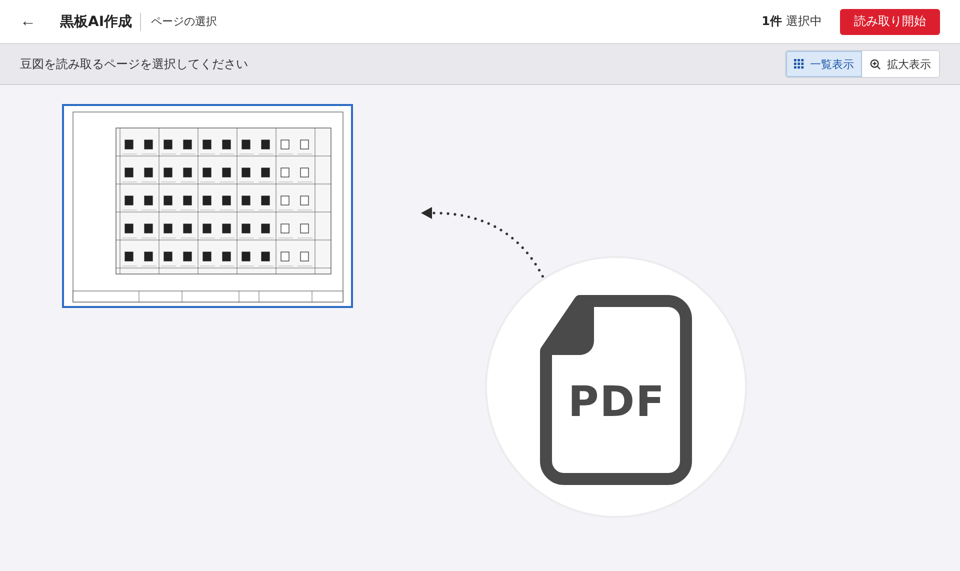  Describe the element at coordinates (890, 21) in the screenshot. I see `start-reading-button: 読み取り開始` at that location.